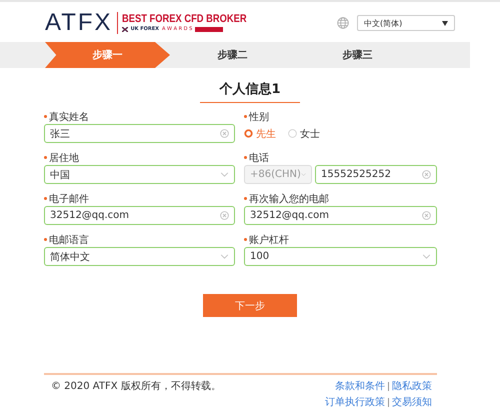 The image size is (500, 409). What do you see at coordinates (79, 23) in the screenshot?
I see `logo: ATFX` at bounding box center [79, 23].